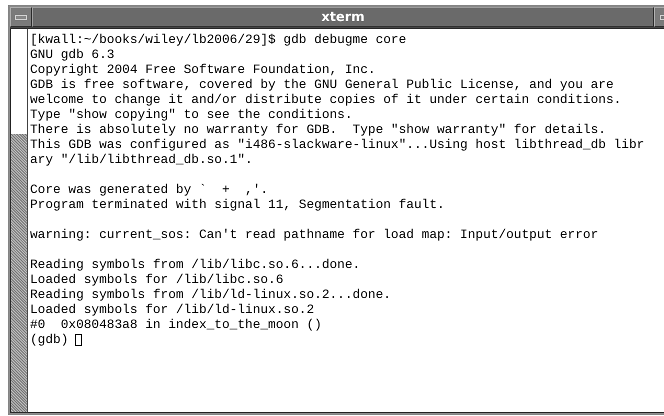 Image resolution: width=664 pixels, height=416 pixels. Describe the element at coordinates (237, 204) in the screenshot. I see `terminal-line: Program terminated with signal 11, Segmentation fault.` at that location.